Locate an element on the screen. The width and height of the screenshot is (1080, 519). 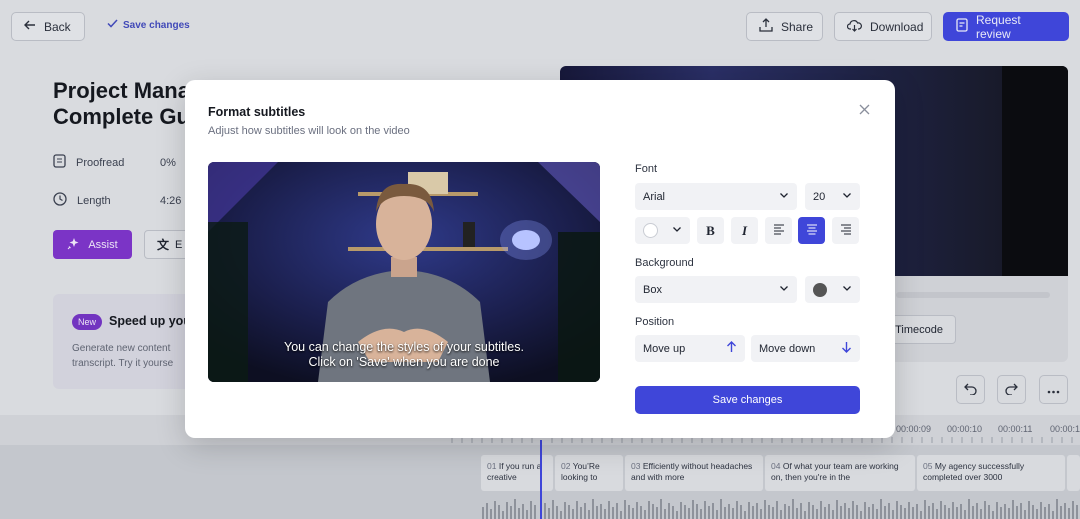
text-color-picker is located at coordinates (662, 230).